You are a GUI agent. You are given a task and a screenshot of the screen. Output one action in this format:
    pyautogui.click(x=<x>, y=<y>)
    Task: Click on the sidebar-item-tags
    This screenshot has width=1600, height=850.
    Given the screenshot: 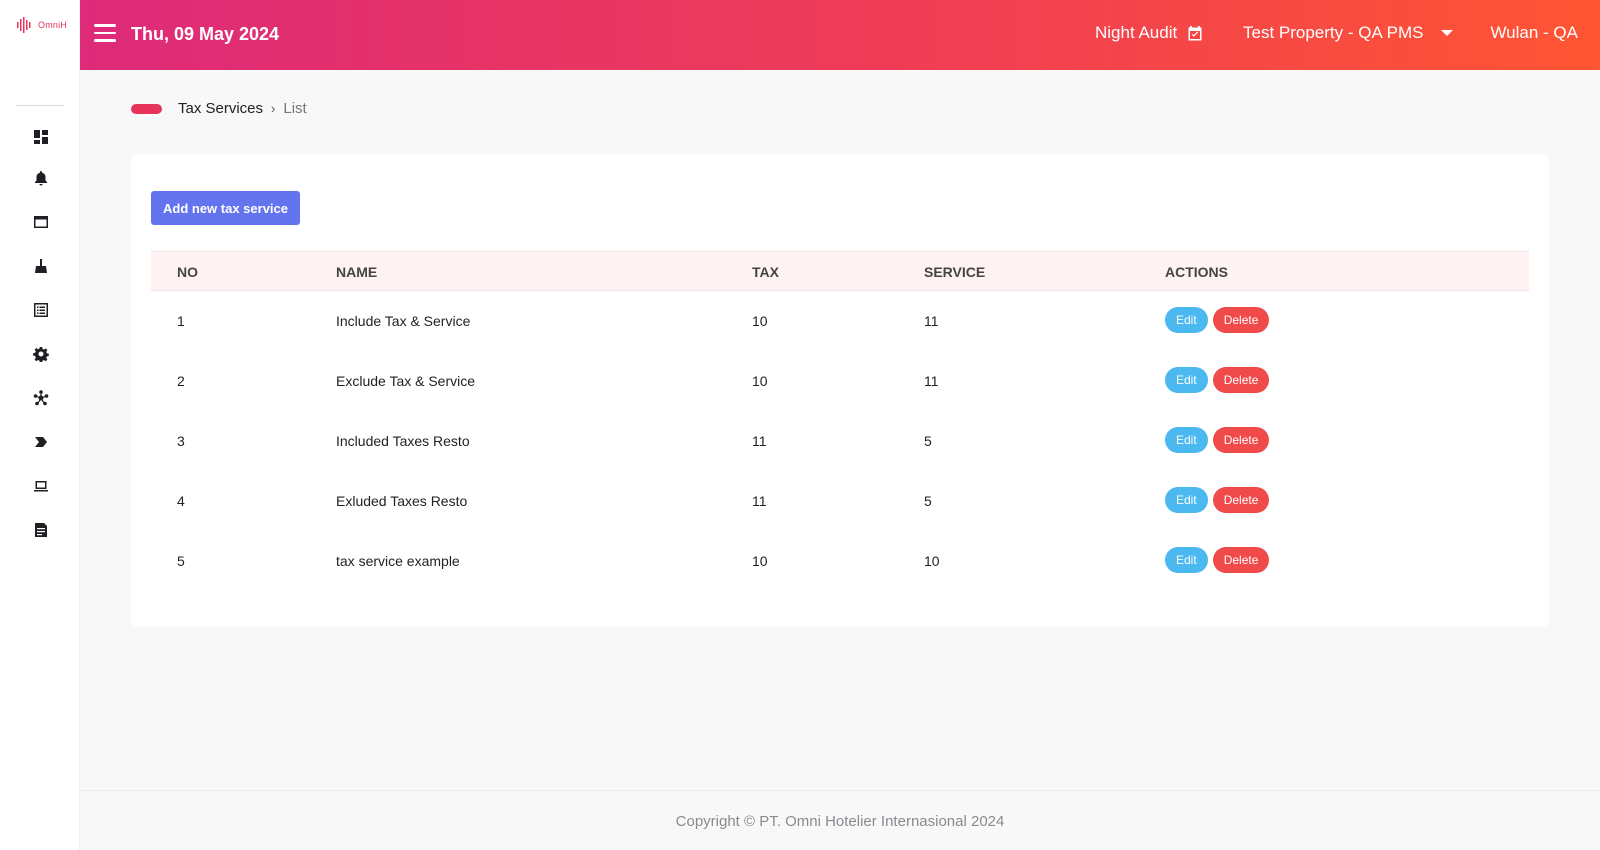 What is the action you would take?
    pyautogui.click(x=41, y=442)
    